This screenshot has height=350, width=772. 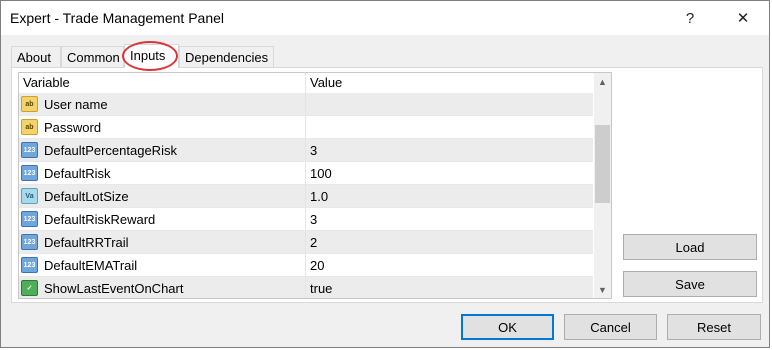 I want to click on variable-name: User name, so click(x=76, y=104).